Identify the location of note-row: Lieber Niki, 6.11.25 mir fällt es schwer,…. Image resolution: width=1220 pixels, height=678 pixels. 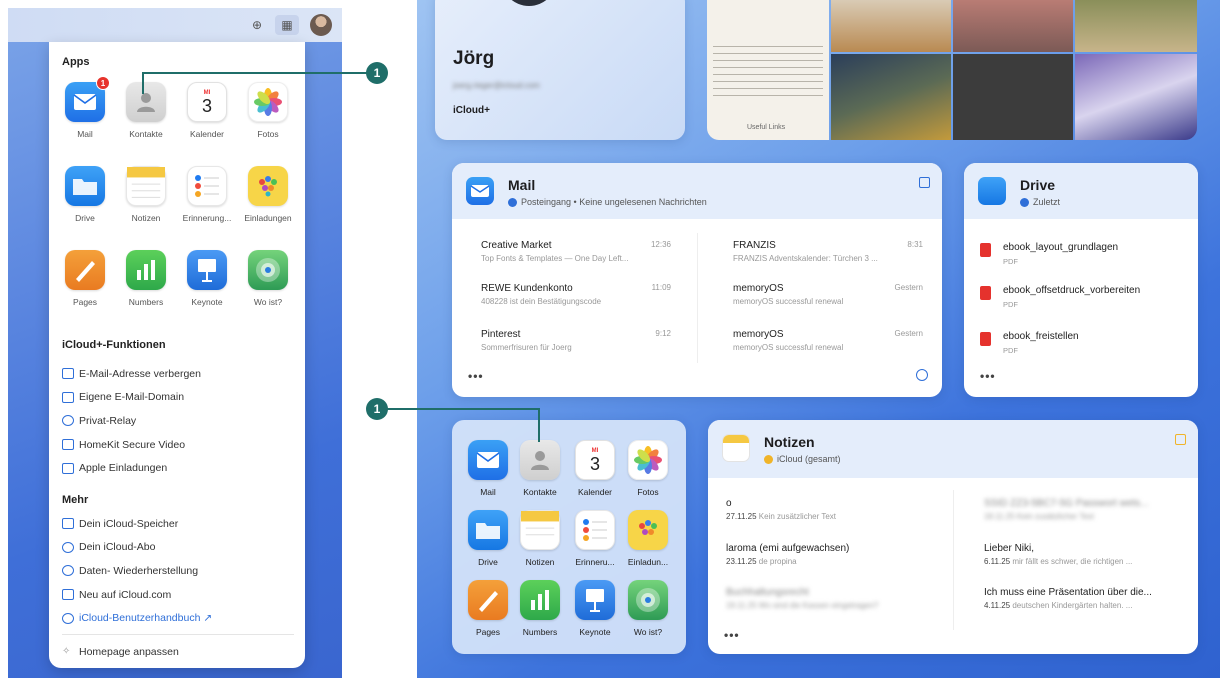
(1084, 554).